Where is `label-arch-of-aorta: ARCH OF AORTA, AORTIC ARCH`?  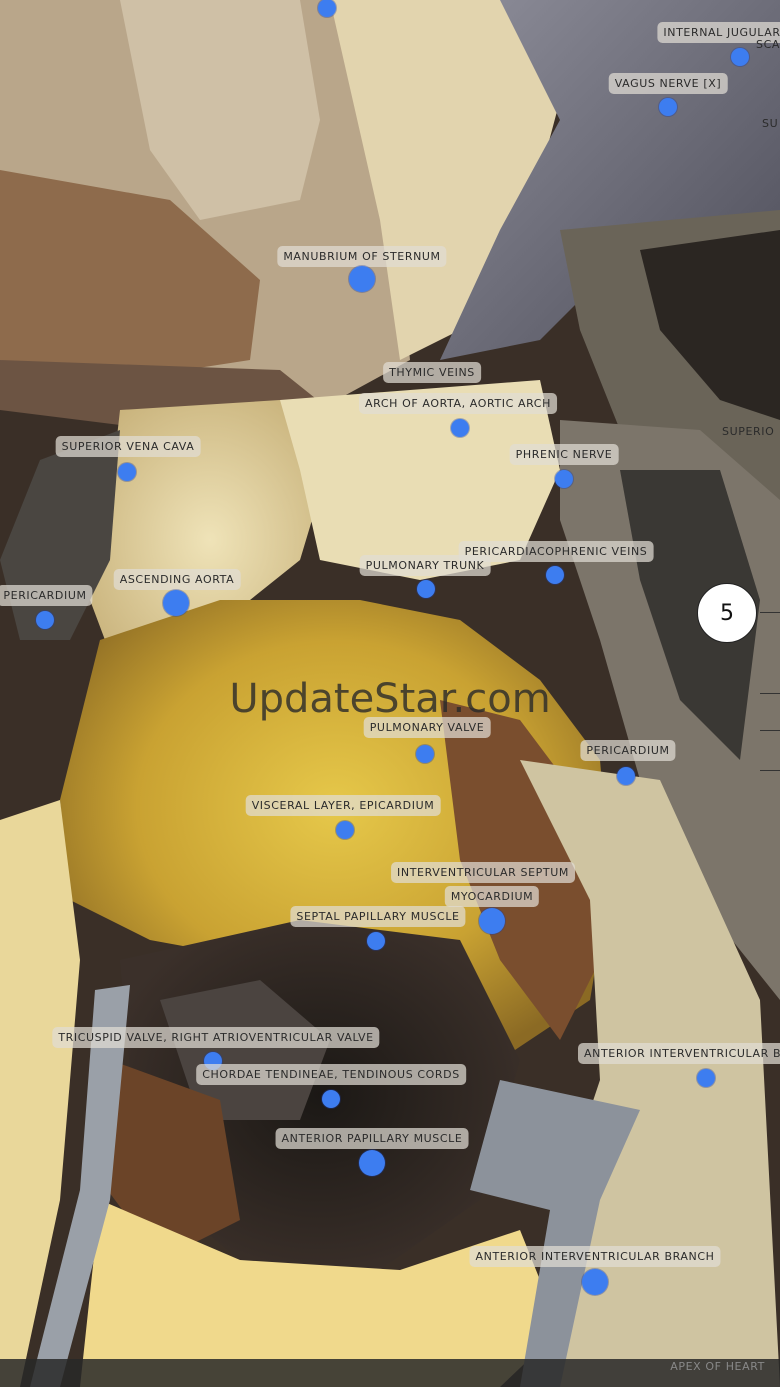
label-arch-of-aorta: ARCH OF AORTA, AORTIC ARCH is located at coordinates (458, 403).